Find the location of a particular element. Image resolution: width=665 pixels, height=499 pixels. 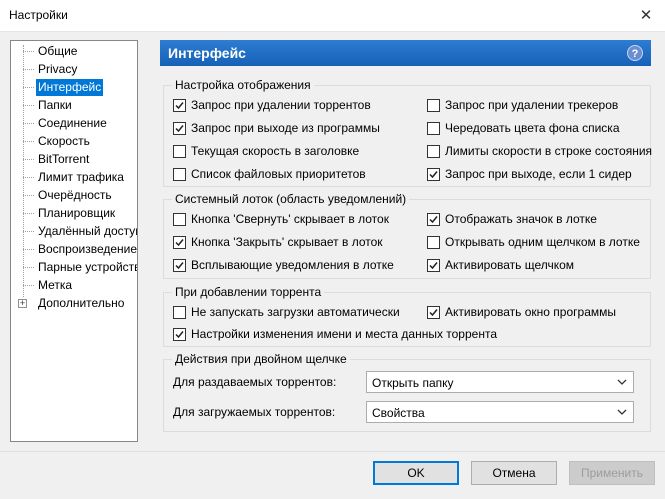

downloading-action-dropdown: Свойства is located at coordinates (500, 412).